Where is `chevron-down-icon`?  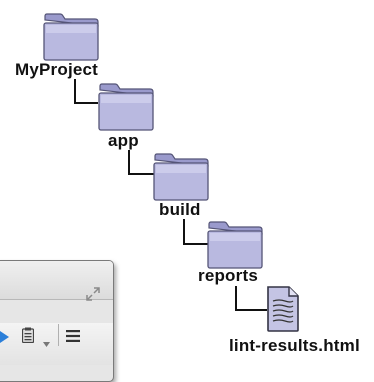
chevron-down-icon is located at coordinates (46, 340).